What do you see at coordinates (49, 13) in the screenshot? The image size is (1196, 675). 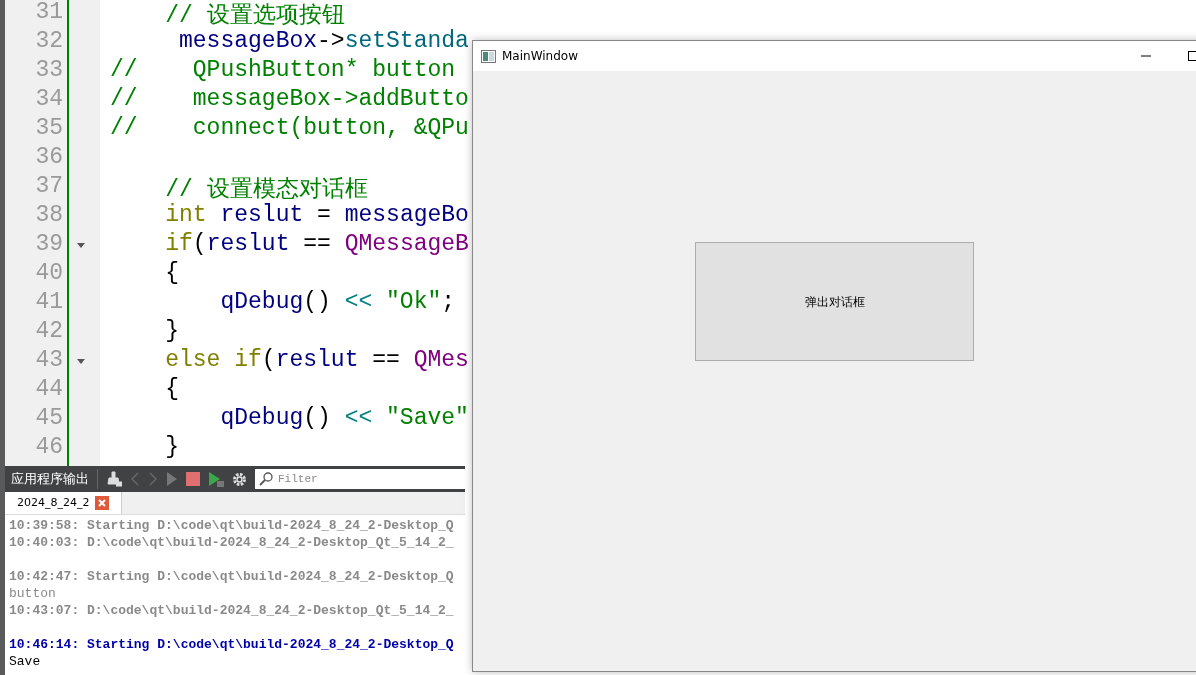 I see `line-number: 31` at bounding box center [49, 13].